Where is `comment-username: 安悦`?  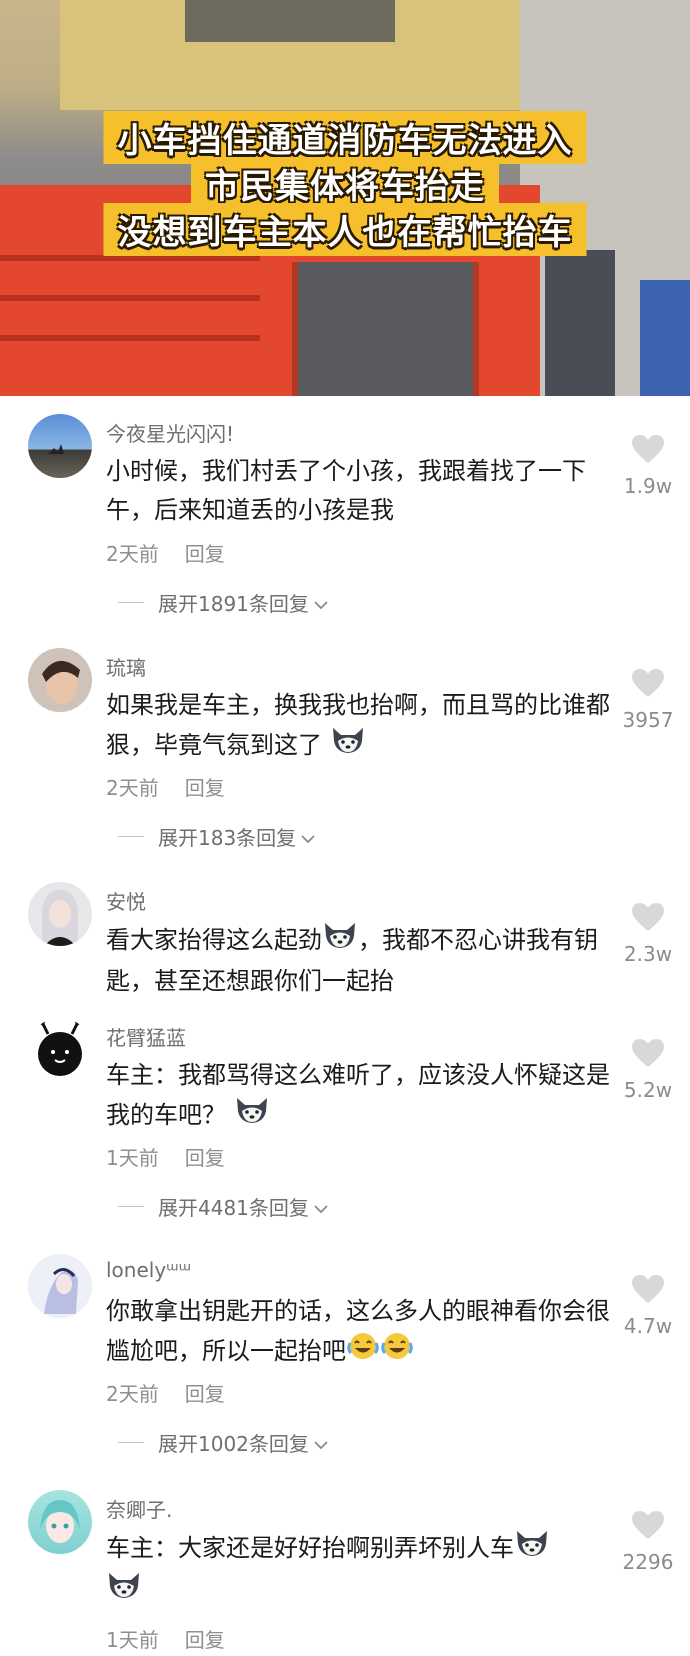
comment-username: 安悦 is located at coordinates (126, 900).